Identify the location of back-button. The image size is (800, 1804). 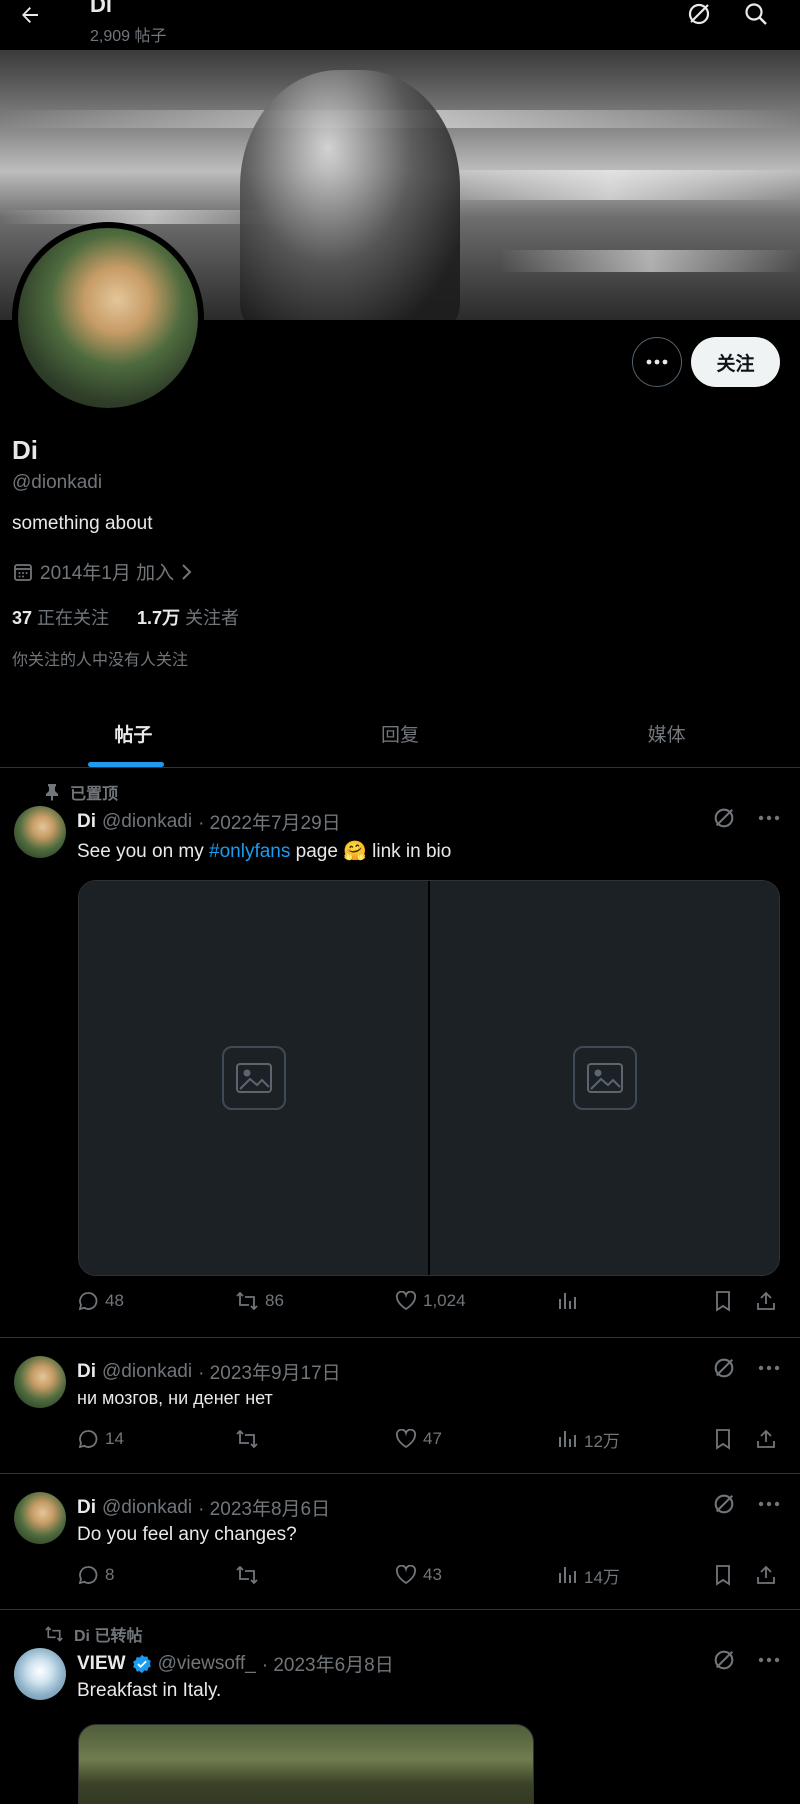
(30, 15).